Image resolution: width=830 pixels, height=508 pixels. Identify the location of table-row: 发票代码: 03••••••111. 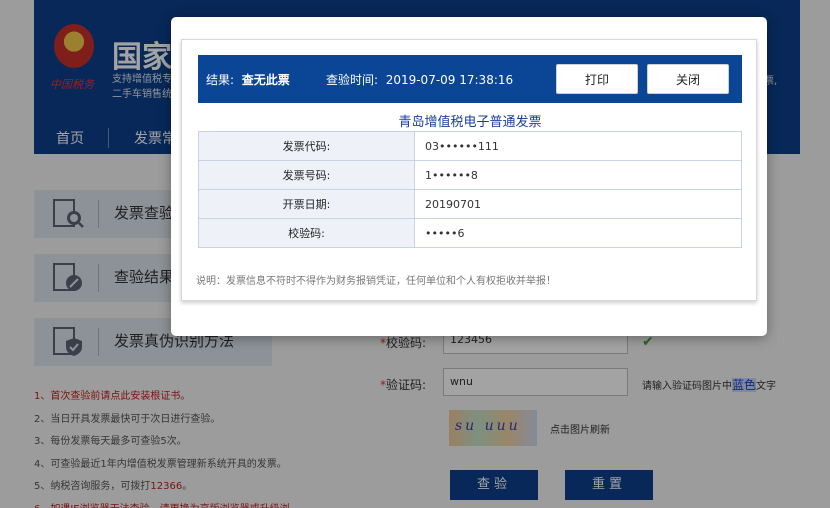
(470, 146).